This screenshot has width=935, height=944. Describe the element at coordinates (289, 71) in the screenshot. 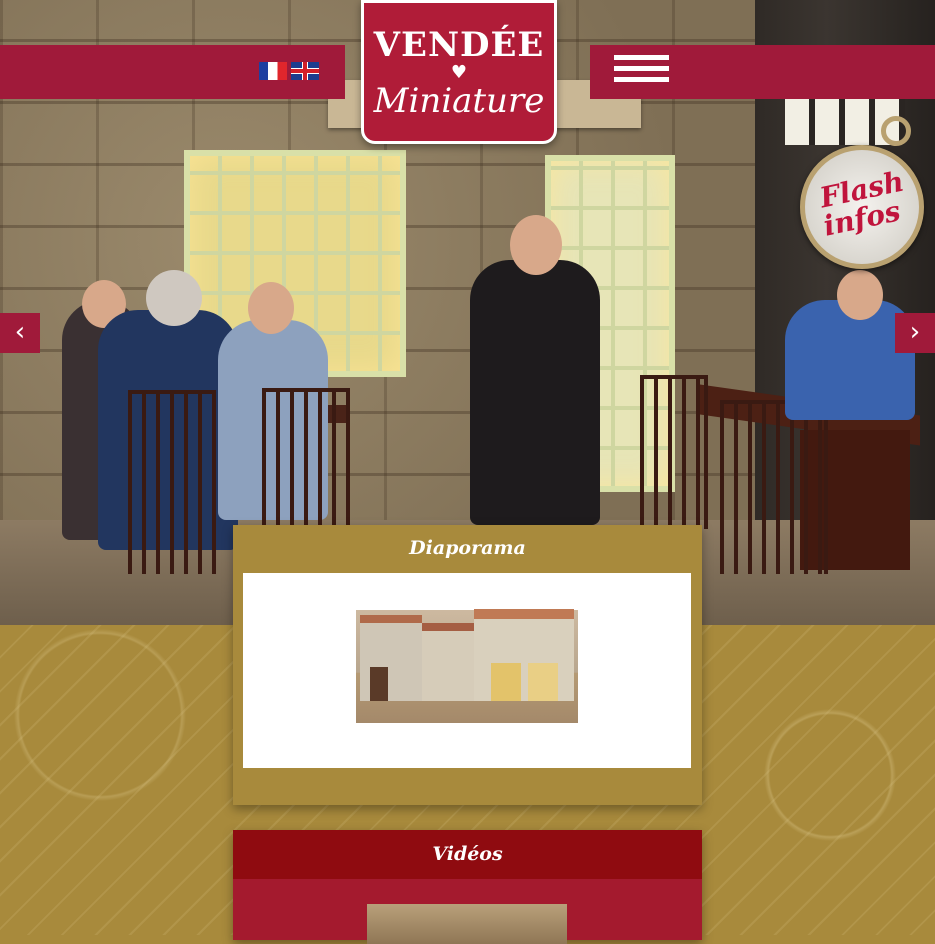

I see `language-switcher` at that location.